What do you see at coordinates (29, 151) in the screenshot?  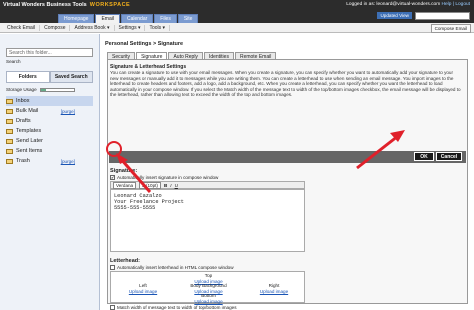 I see `folder-name: Sent Items` at bounding box center [29, 151].